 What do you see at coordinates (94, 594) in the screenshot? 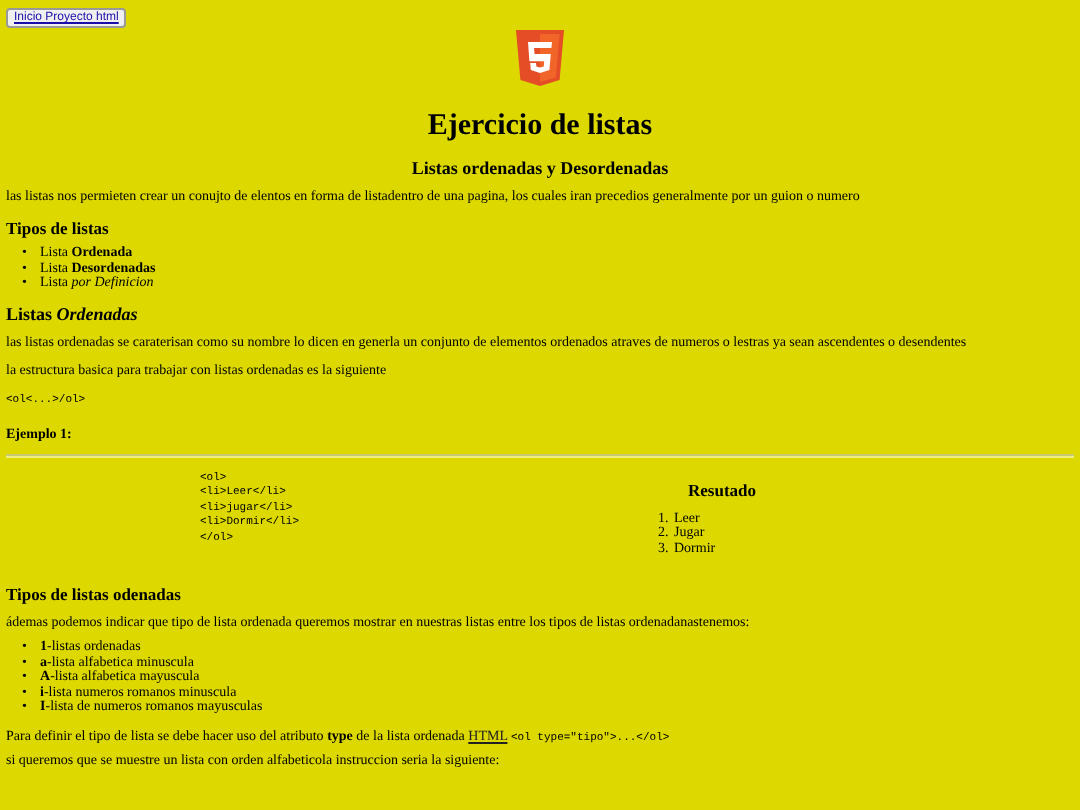
I see `section-heading: Tipos de listas odenadas` at bounding box center [94, 594].